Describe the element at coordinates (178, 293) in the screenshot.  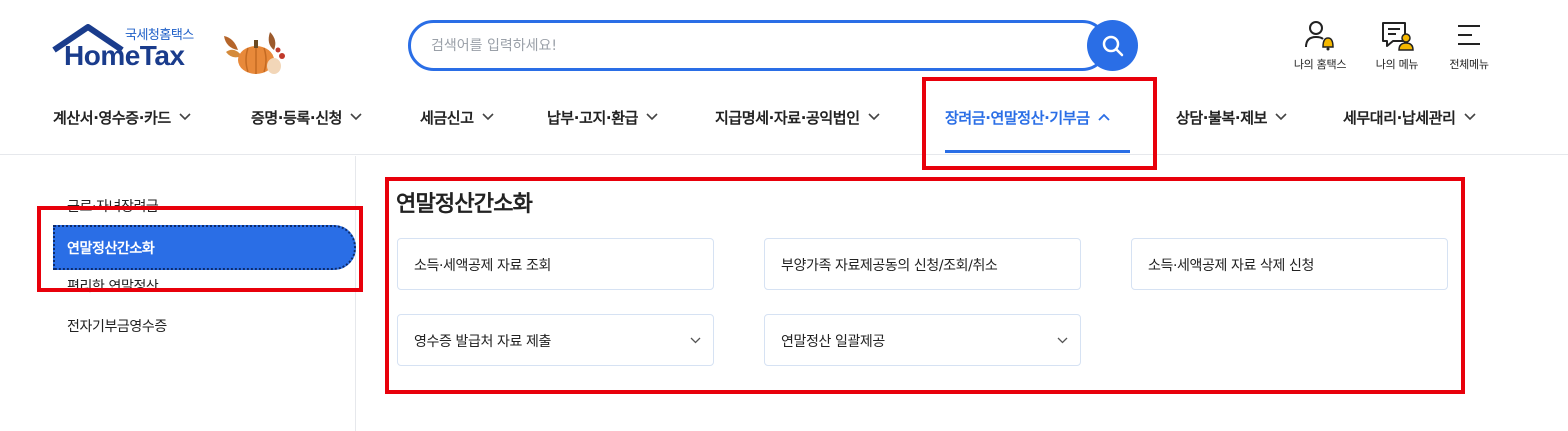
I see `sidebar: 근로·자녀장려금 연말정산간소화 편리한 연말정산 전자기부금영수증` at that location.